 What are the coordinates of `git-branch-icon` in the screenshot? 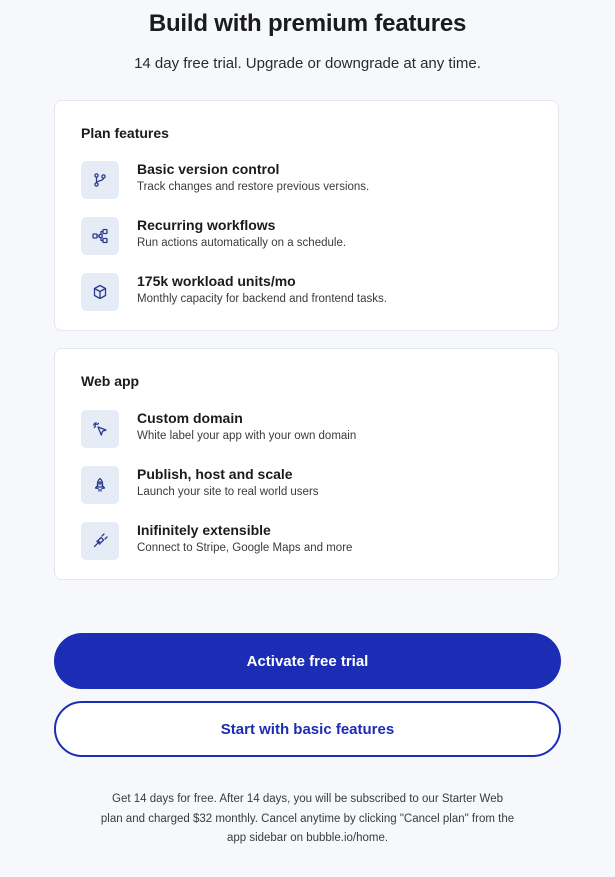 It's located at (100, 180).